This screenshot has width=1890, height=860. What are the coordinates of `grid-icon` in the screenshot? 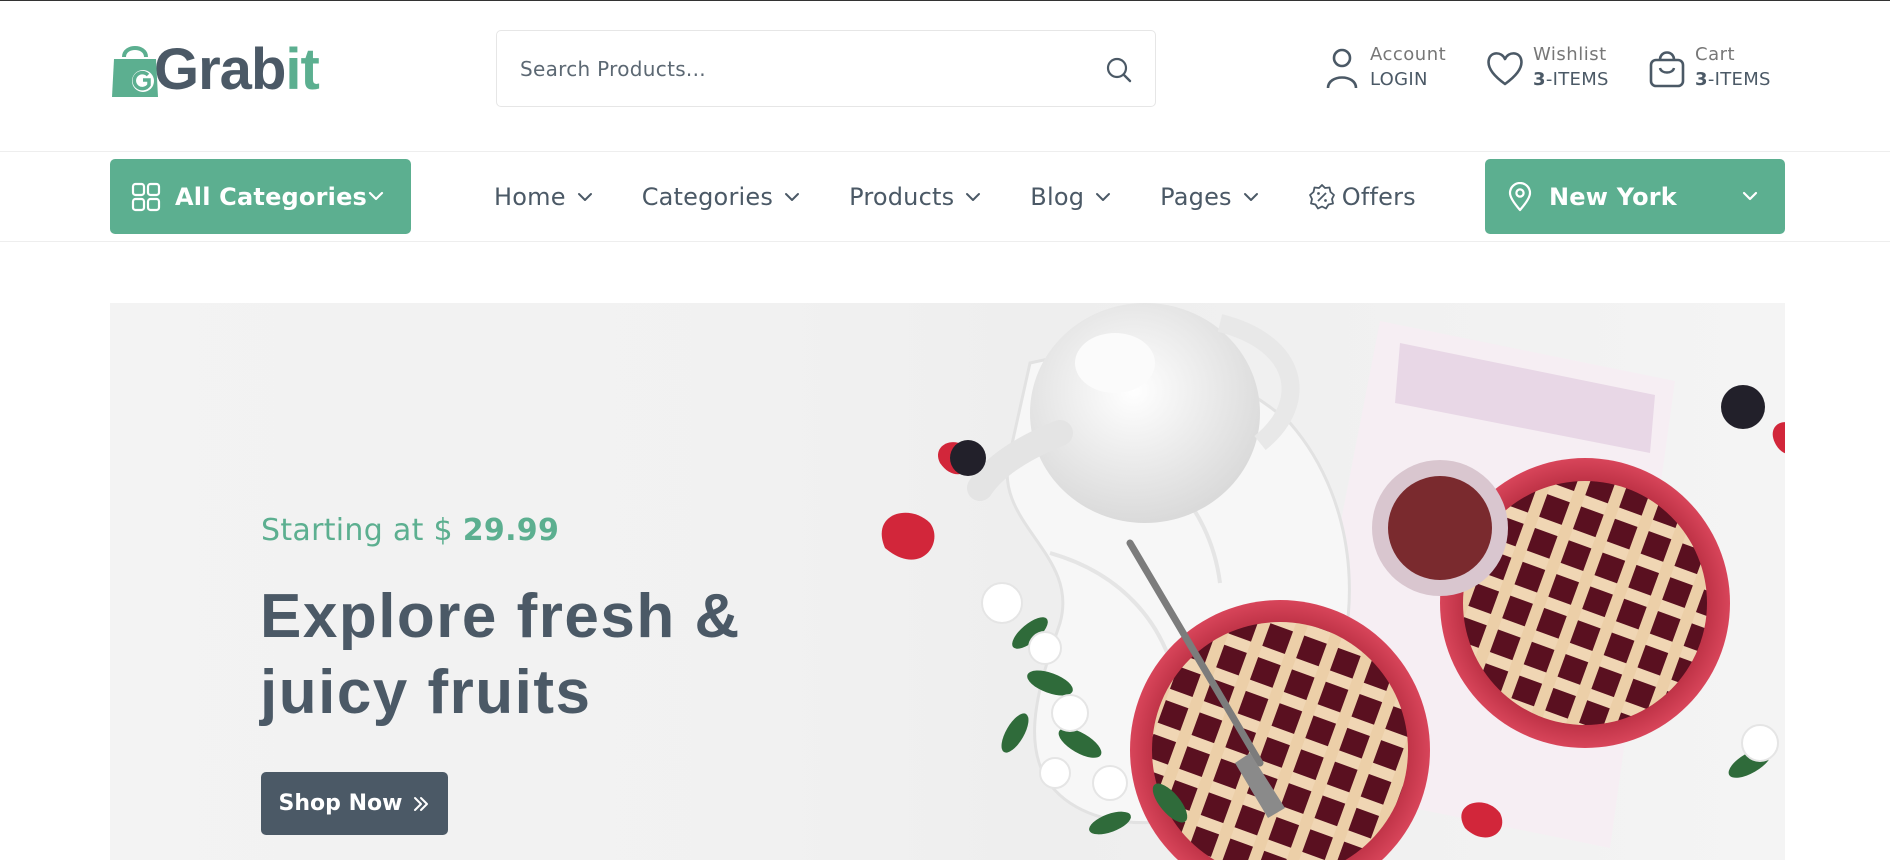 It's located at (146, 196).